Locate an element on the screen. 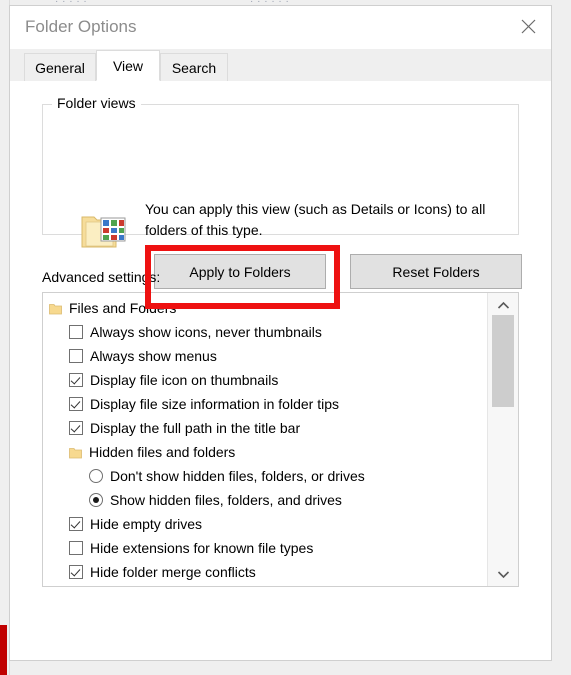  tab-search: Search is located at coordinates (194, 67).